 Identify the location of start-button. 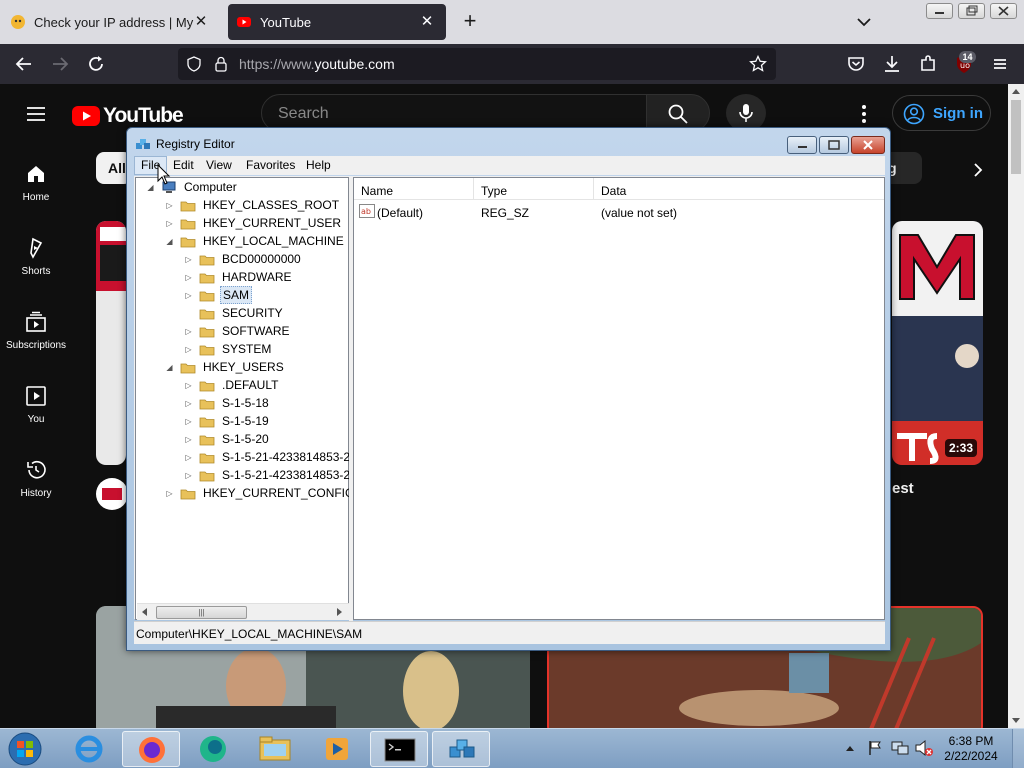
(25, 749).